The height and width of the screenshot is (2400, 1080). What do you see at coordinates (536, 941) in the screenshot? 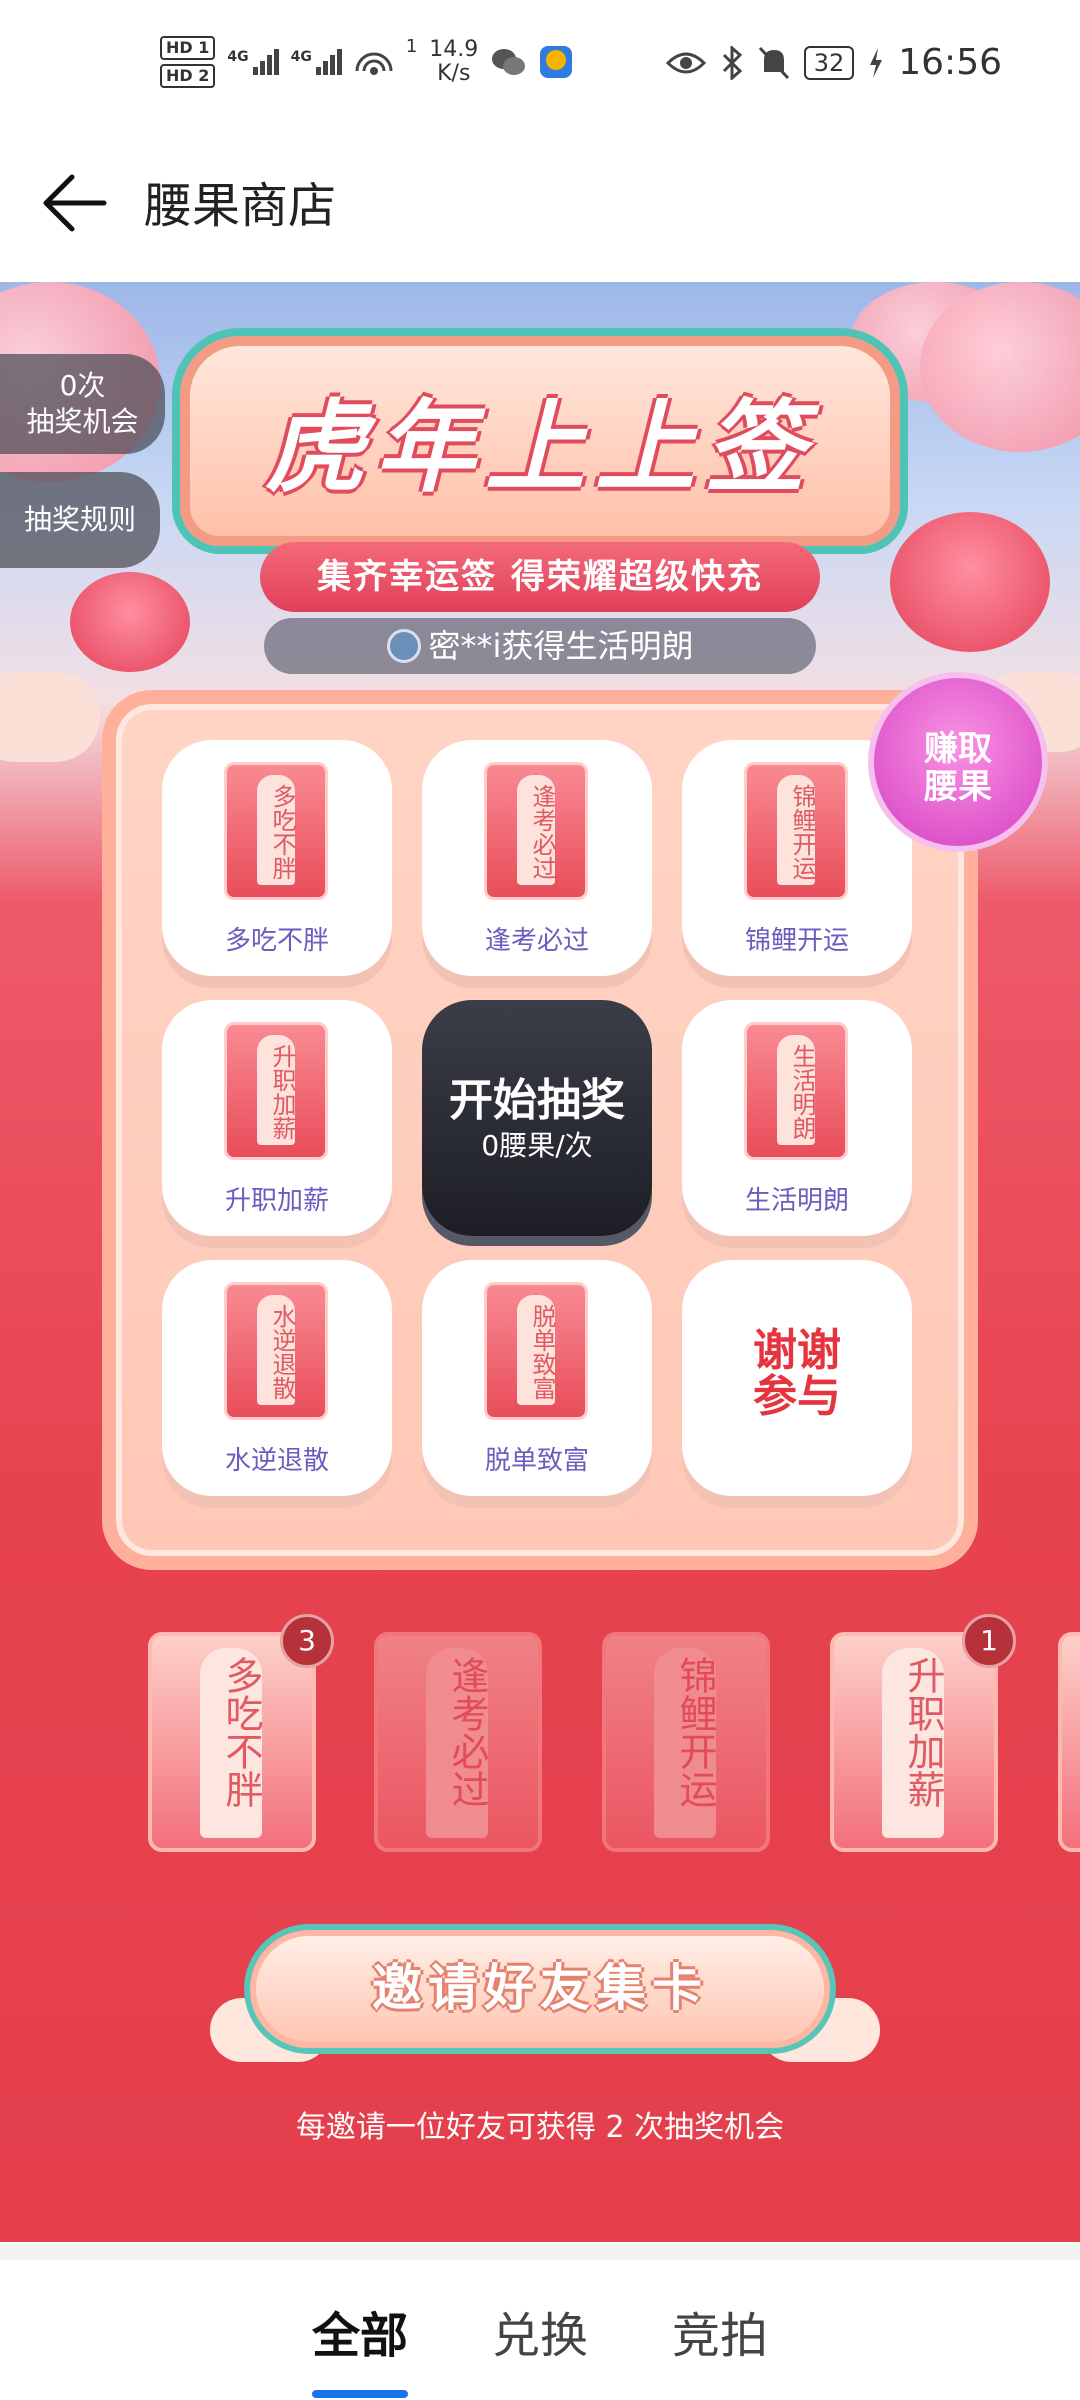
I see `prize-label: 逢考必过` at bounding box center [536, 941].